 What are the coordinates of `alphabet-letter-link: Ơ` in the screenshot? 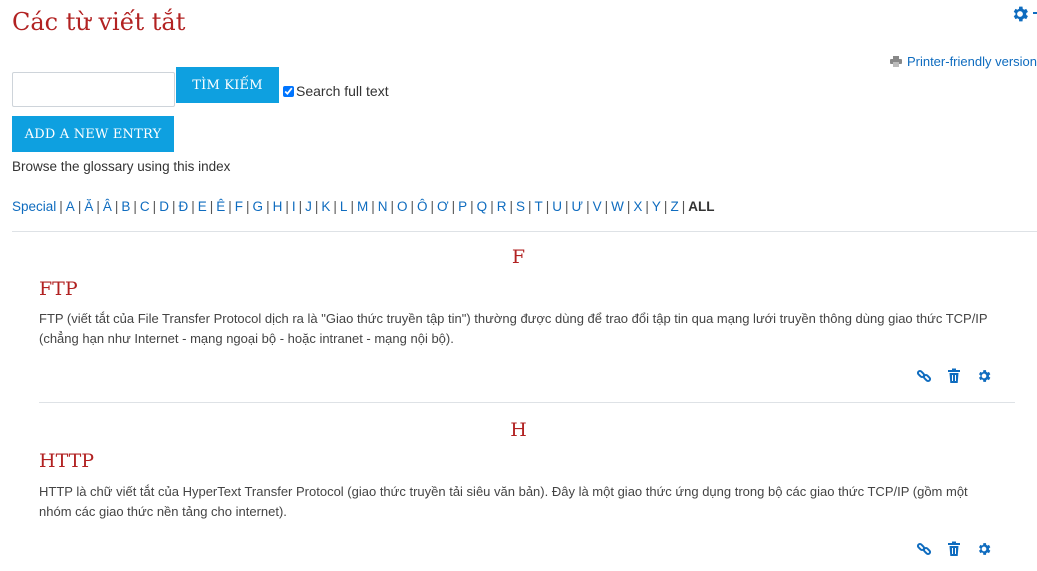 It's located at (443, 206).